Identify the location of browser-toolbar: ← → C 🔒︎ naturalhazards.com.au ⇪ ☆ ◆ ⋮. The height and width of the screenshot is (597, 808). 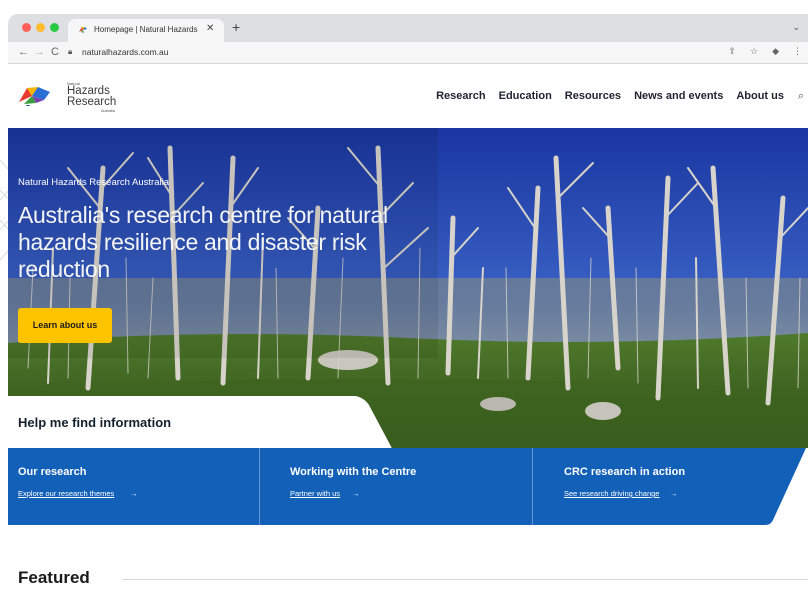
(408, 53).